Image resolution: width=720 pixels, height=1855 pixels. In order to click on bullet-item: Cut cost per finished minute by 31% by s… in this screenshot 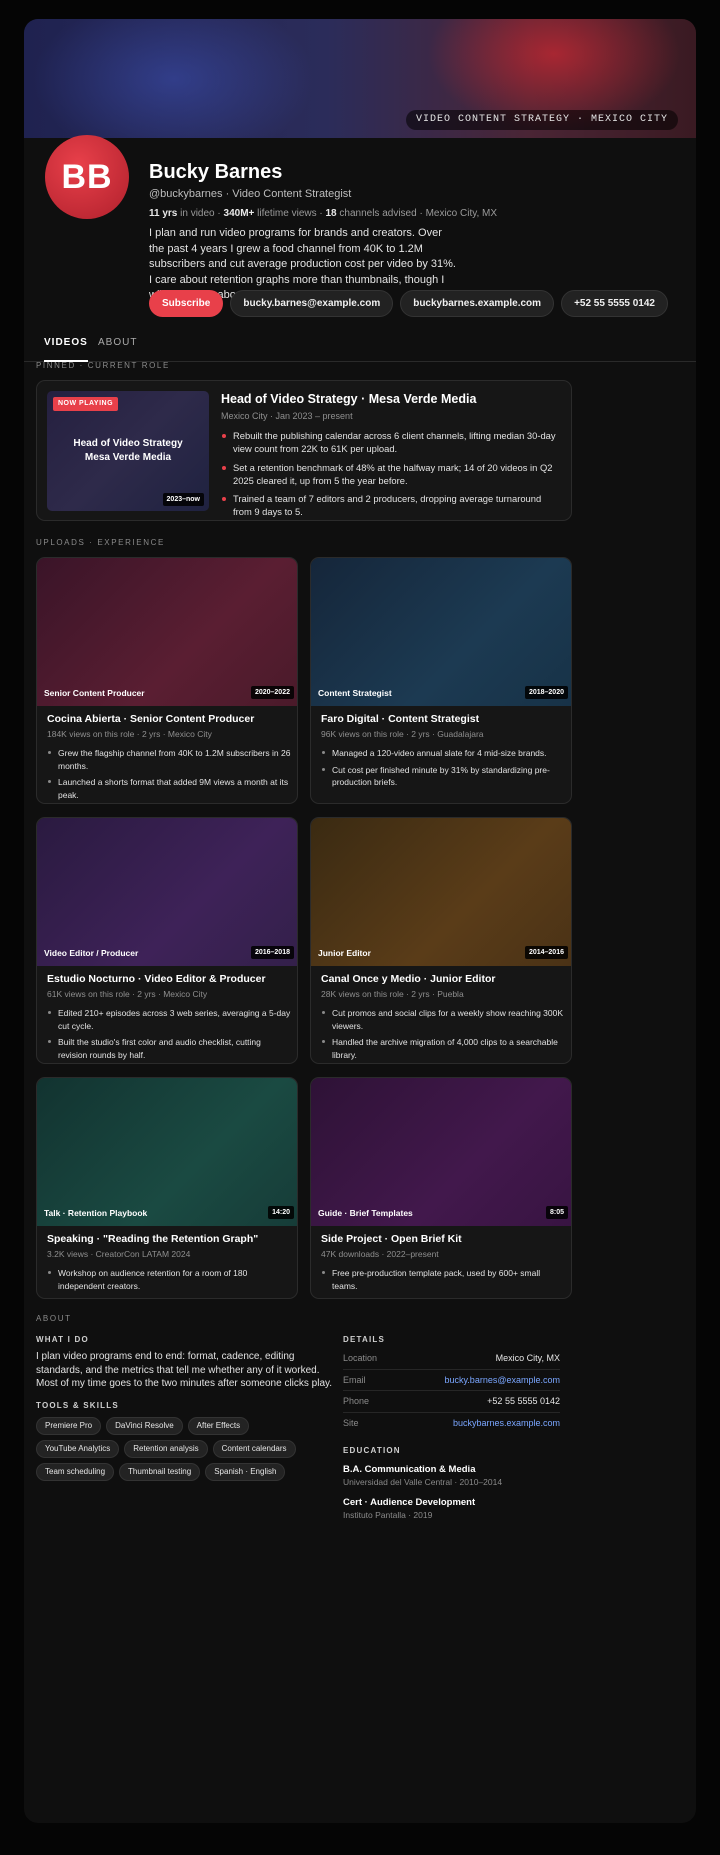, I will do `click(443, 776)`.